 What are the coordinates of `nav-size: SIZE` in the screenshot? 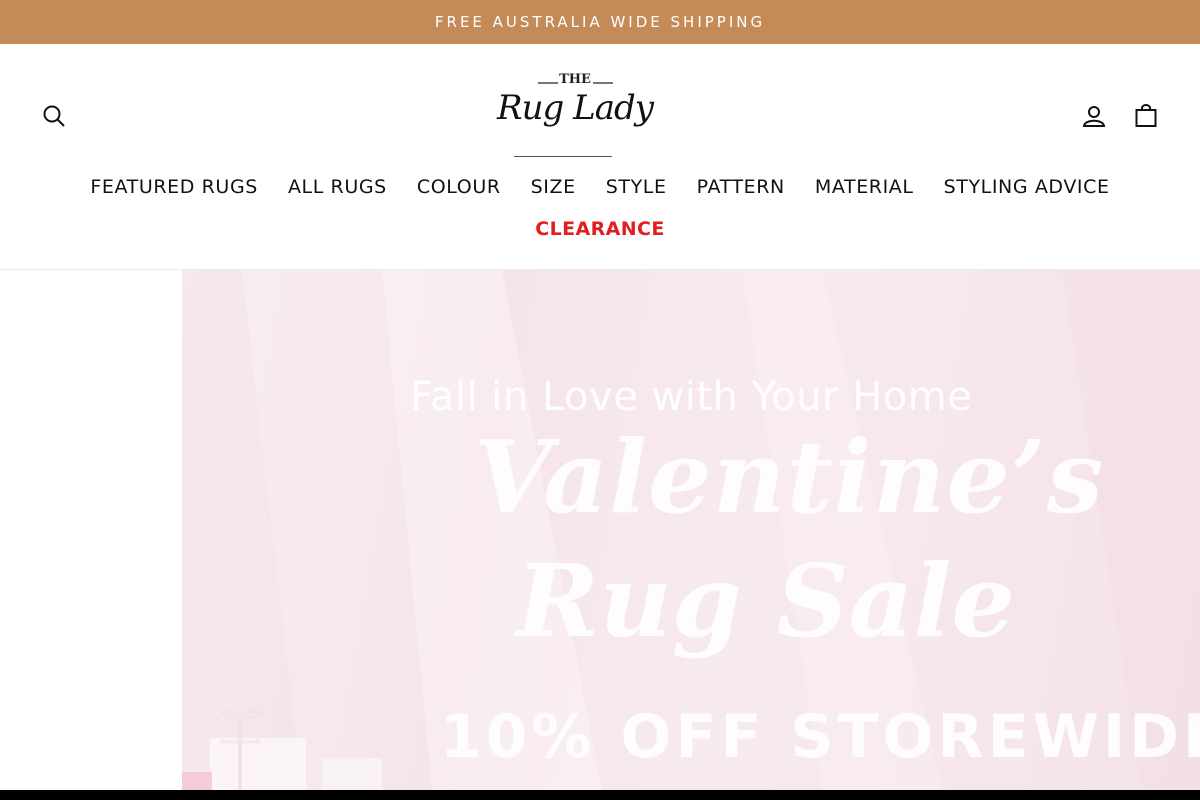 It's located at (553, 187).